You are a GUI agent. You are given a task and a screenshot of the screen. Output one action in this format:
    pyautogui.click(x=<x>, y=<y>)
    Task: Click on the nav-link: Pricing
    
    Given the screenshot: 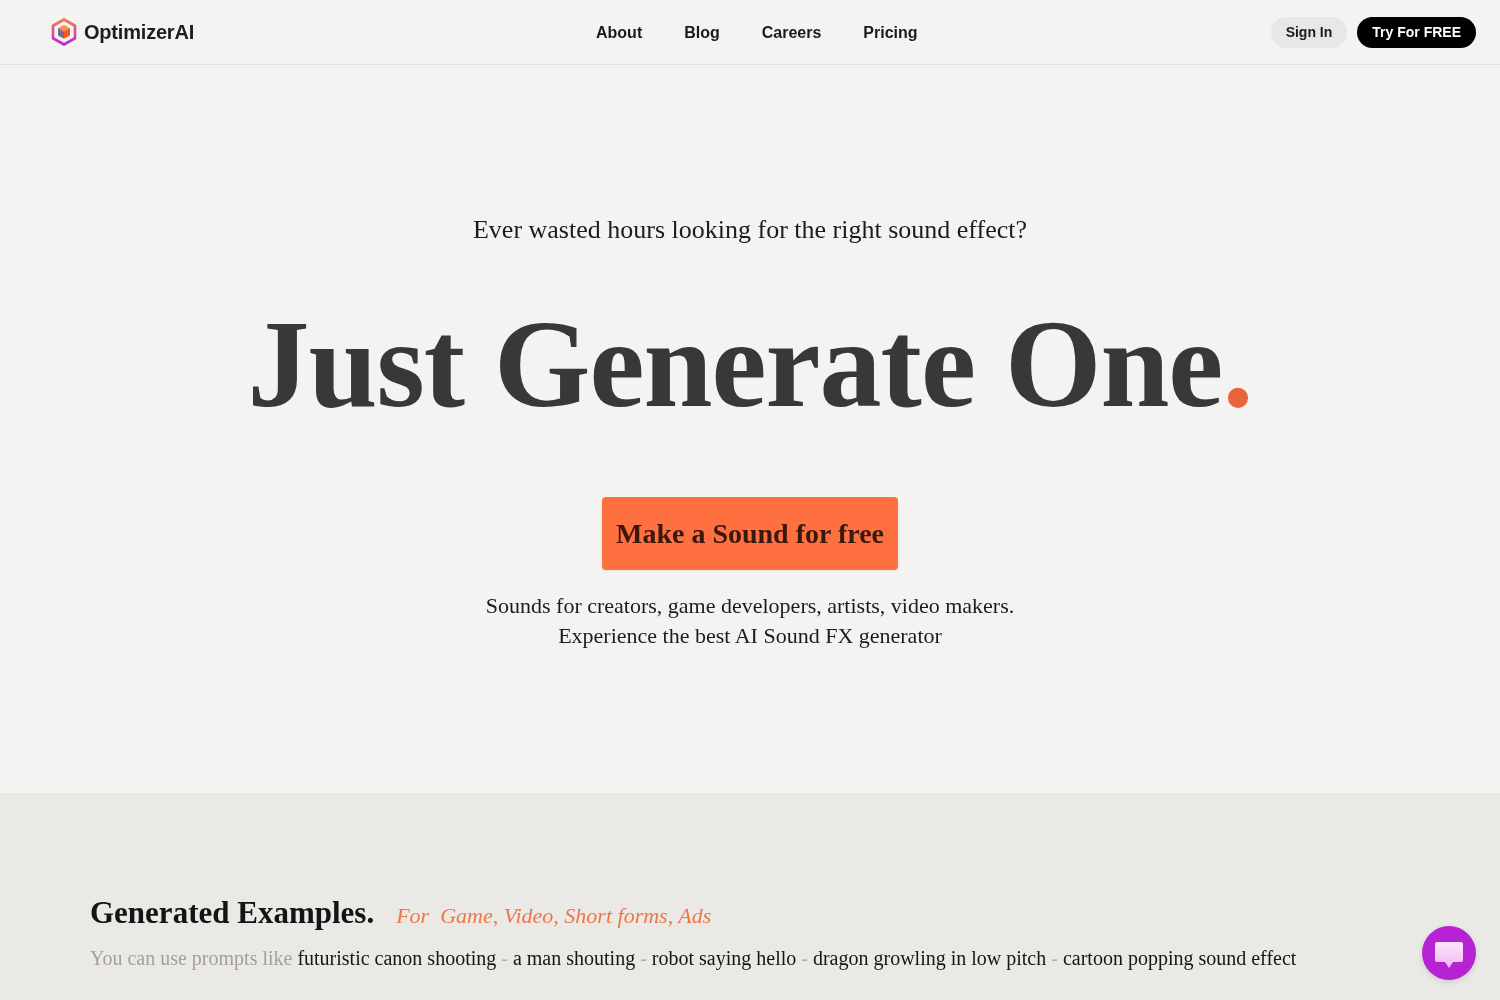 What is the action you would take?
    pyautogui.click(x=890, y=32)
    